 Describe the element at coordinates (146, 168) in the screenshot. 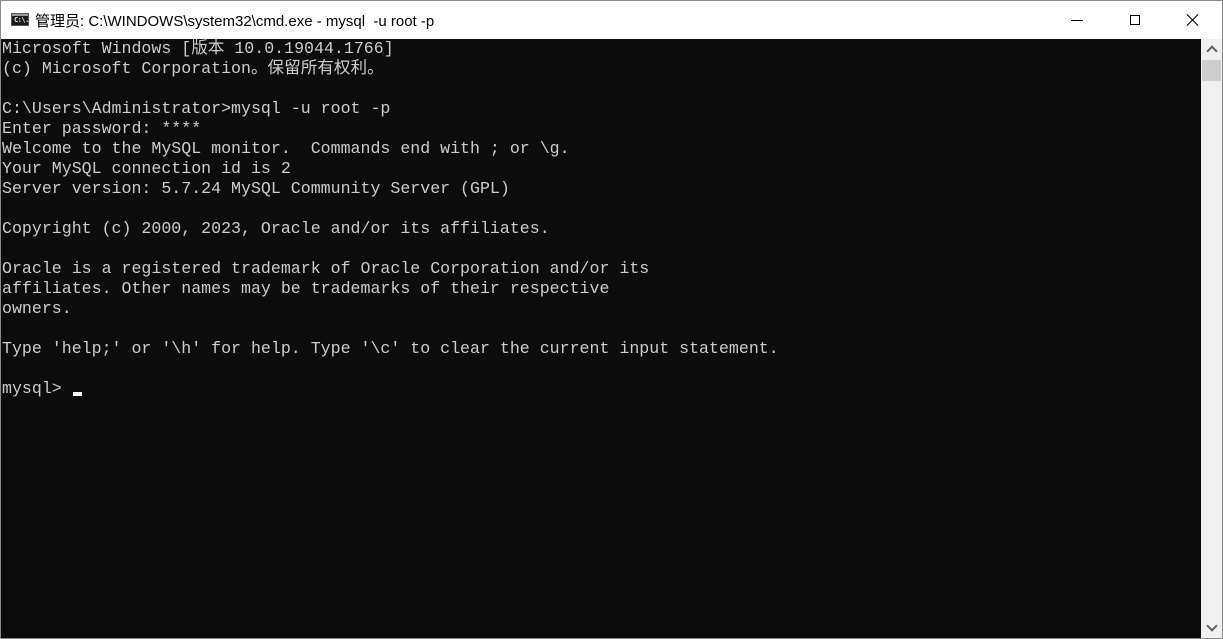

I see `console-line: Your MySQL connection id is 2` at that location.